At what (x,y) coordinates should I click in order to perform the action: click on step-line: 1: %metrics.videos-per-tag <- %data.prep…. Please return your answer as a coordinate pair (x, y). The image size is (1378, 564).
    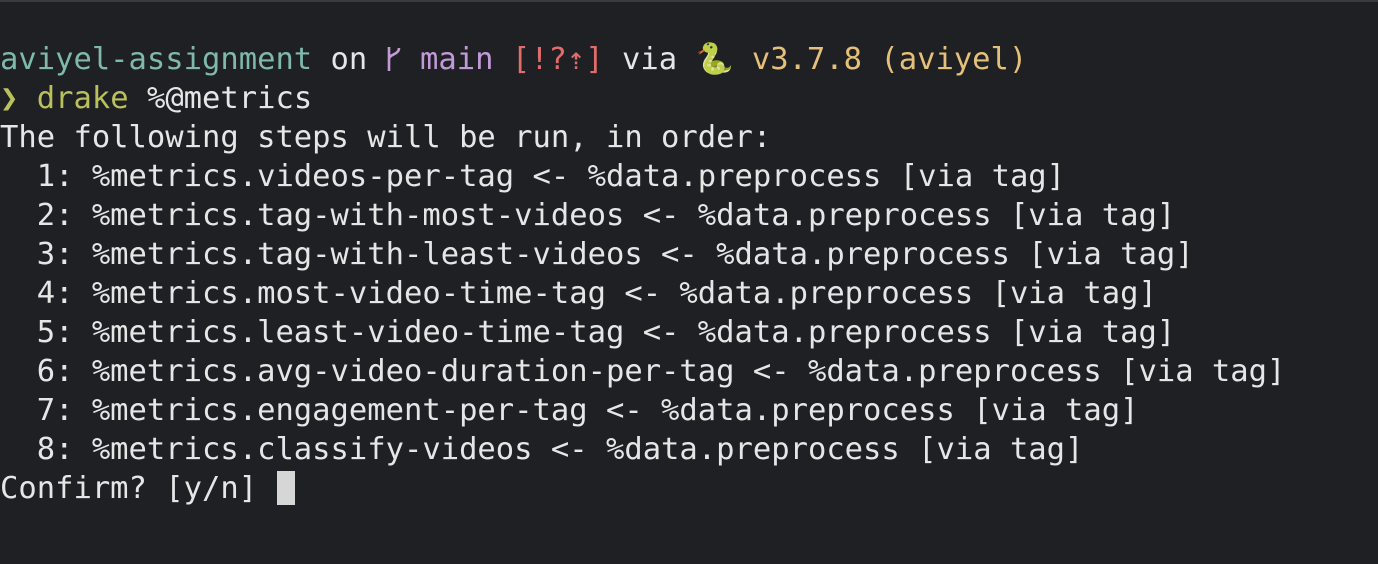
    Looking at the image, I should click on (533, 176).